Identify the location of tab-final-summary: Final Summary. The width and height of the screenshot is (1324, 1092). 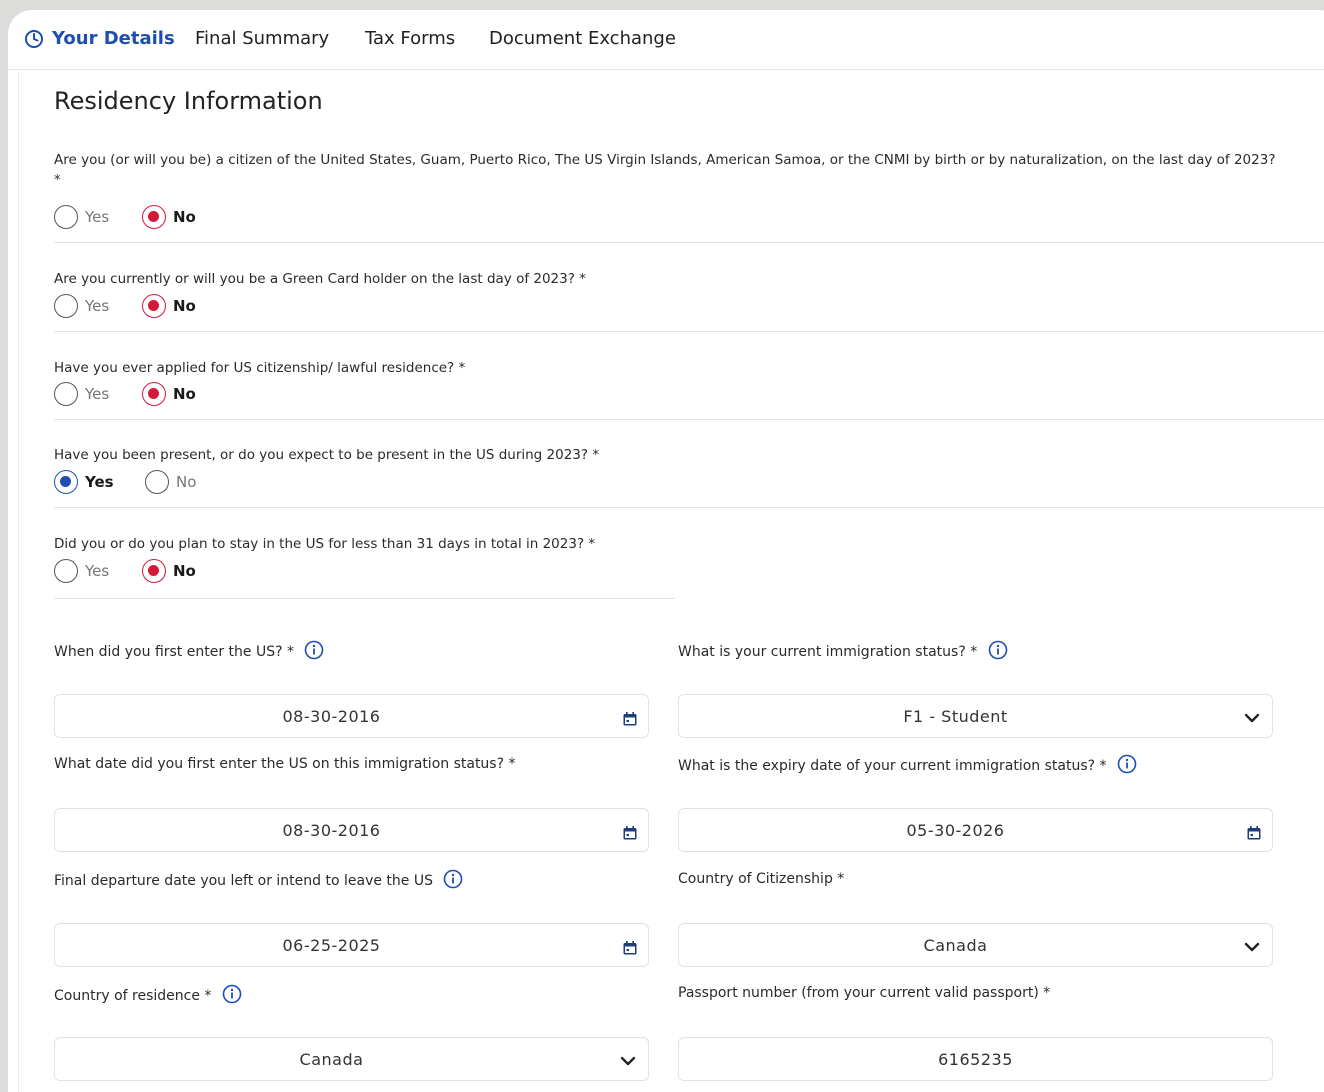
(262, 38).